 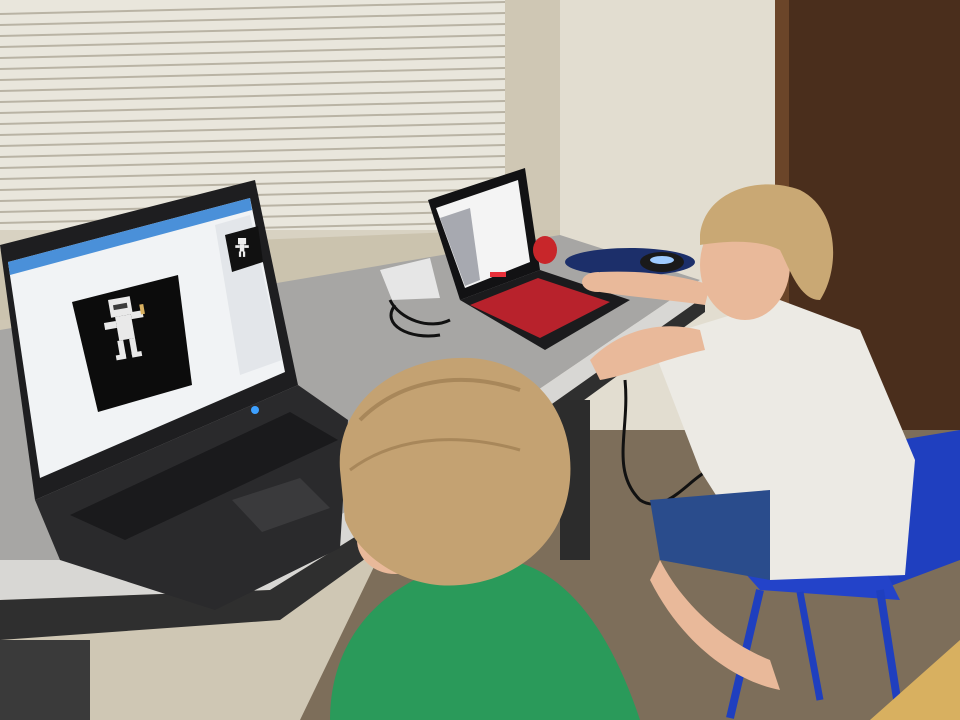 I want to click on power-light, so click(x=255, y=410).